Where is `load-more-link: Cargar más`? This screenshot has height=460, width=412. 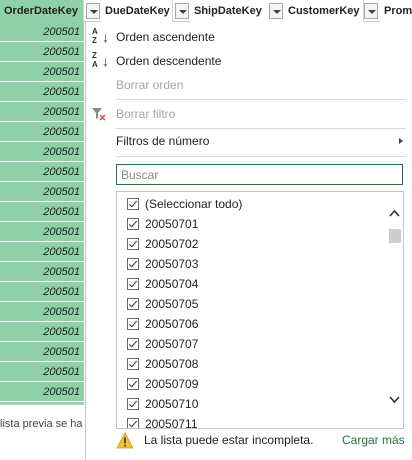 load-more-link: Cargar más is located at coordinates (373, 440).